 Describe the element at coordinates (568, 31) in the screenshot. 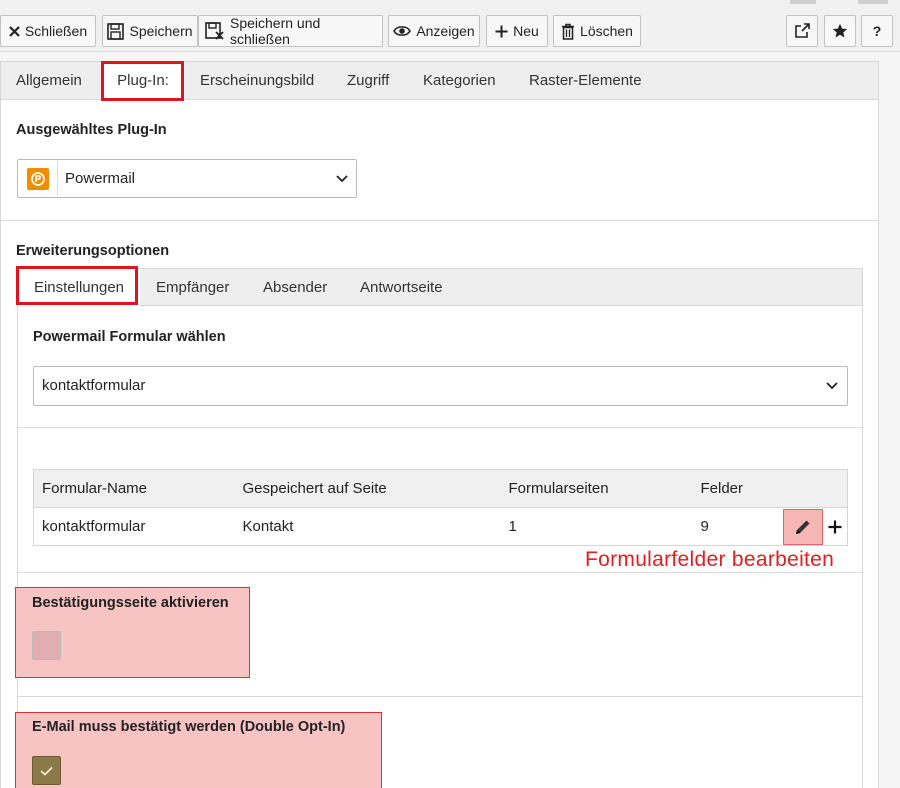

I see `trash-icon` at that location.